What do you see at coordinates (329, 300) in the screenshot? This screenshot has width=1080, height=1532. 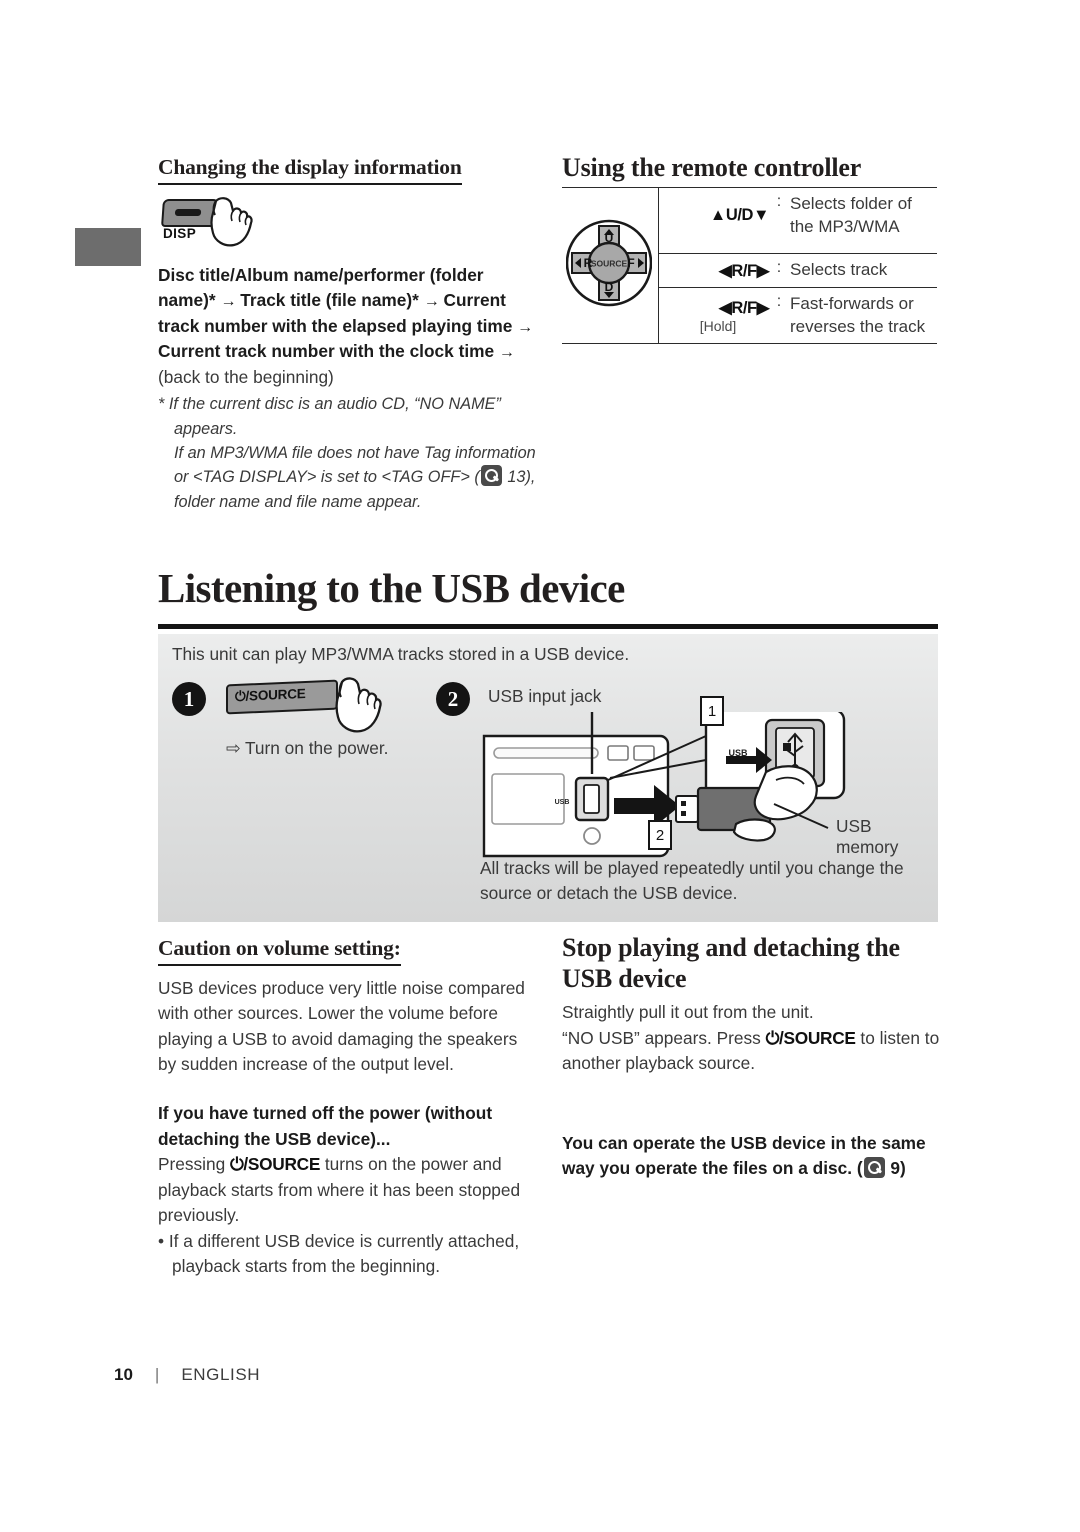 I see `sequence-part-2: Track title (file name)*` at bounding box center [329, 300].